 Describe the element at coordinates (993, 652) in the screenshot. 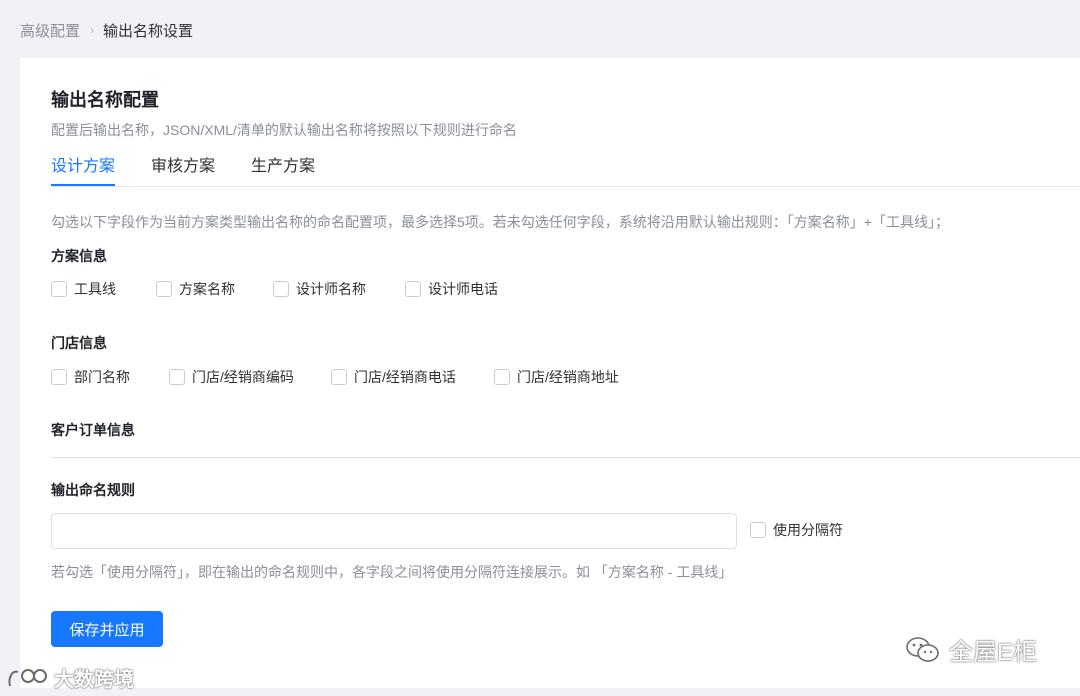

I see `watermark-text: 全屋E柜` at that location.